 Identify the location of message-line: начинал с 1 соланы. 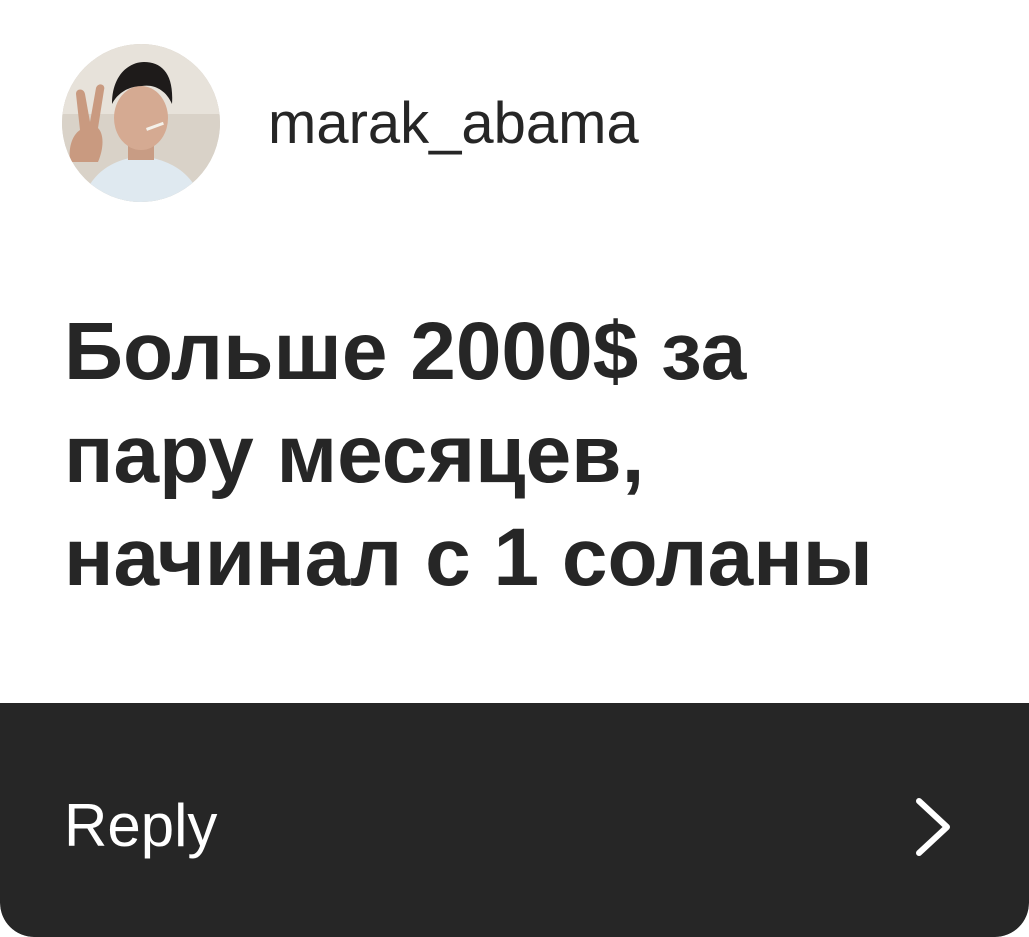
(468, 557).